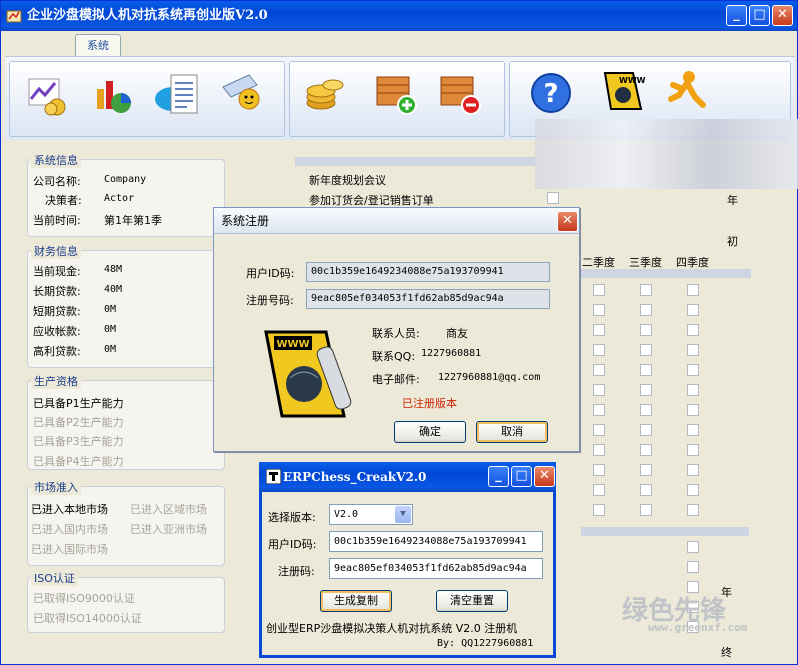  I want to click on www-phone-icon: WWW, so click(623, 91).